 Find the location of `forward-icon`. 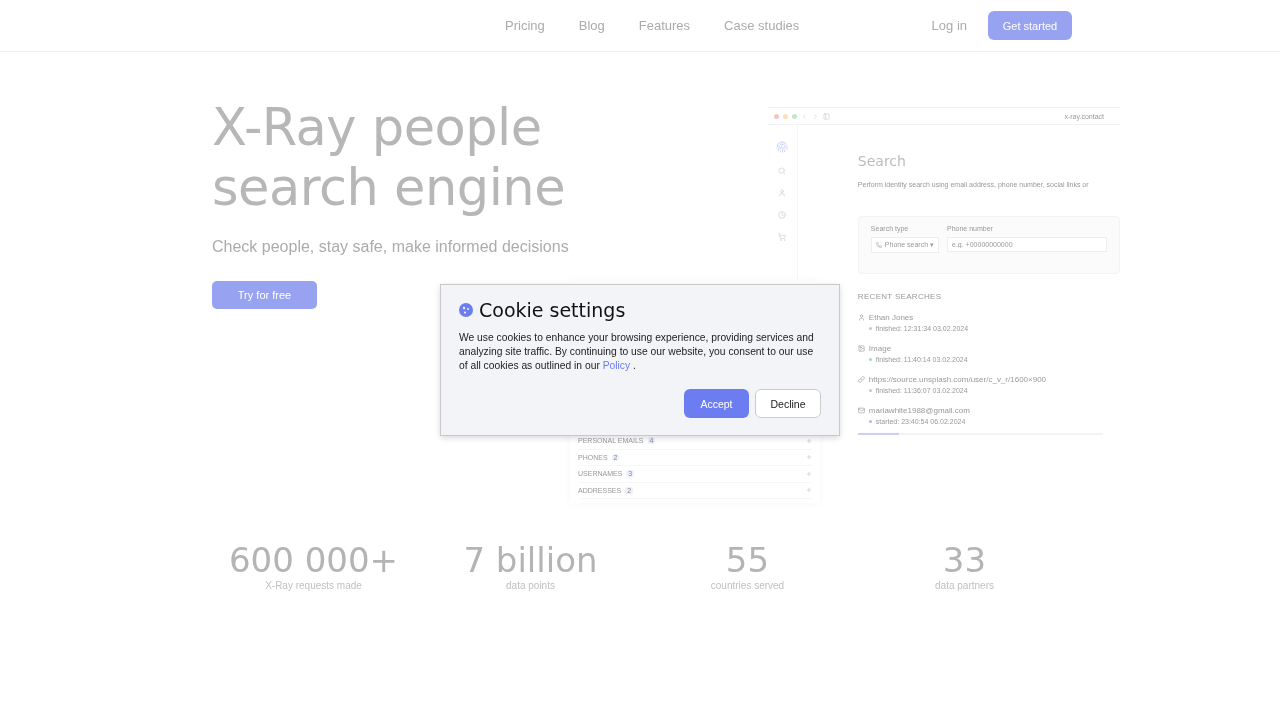

forward-icon is located at coordinates (815, 116).